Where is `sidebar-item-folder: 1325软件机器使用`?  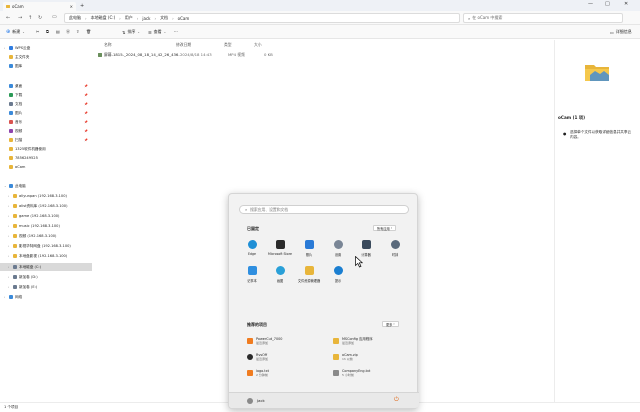 sidebar-item-folder: 1325软件机器使用 is located at coordinates (46, 149).